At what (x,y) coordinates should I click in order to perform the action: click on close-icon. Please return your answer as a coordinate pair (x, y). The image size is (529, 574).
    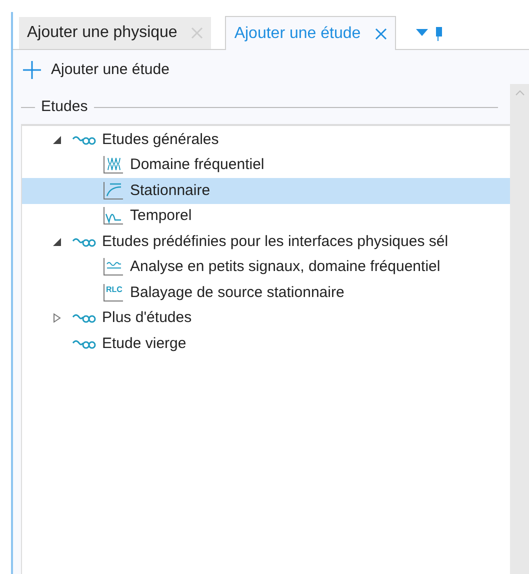
    Looking at the image, I should click on (380, 34).